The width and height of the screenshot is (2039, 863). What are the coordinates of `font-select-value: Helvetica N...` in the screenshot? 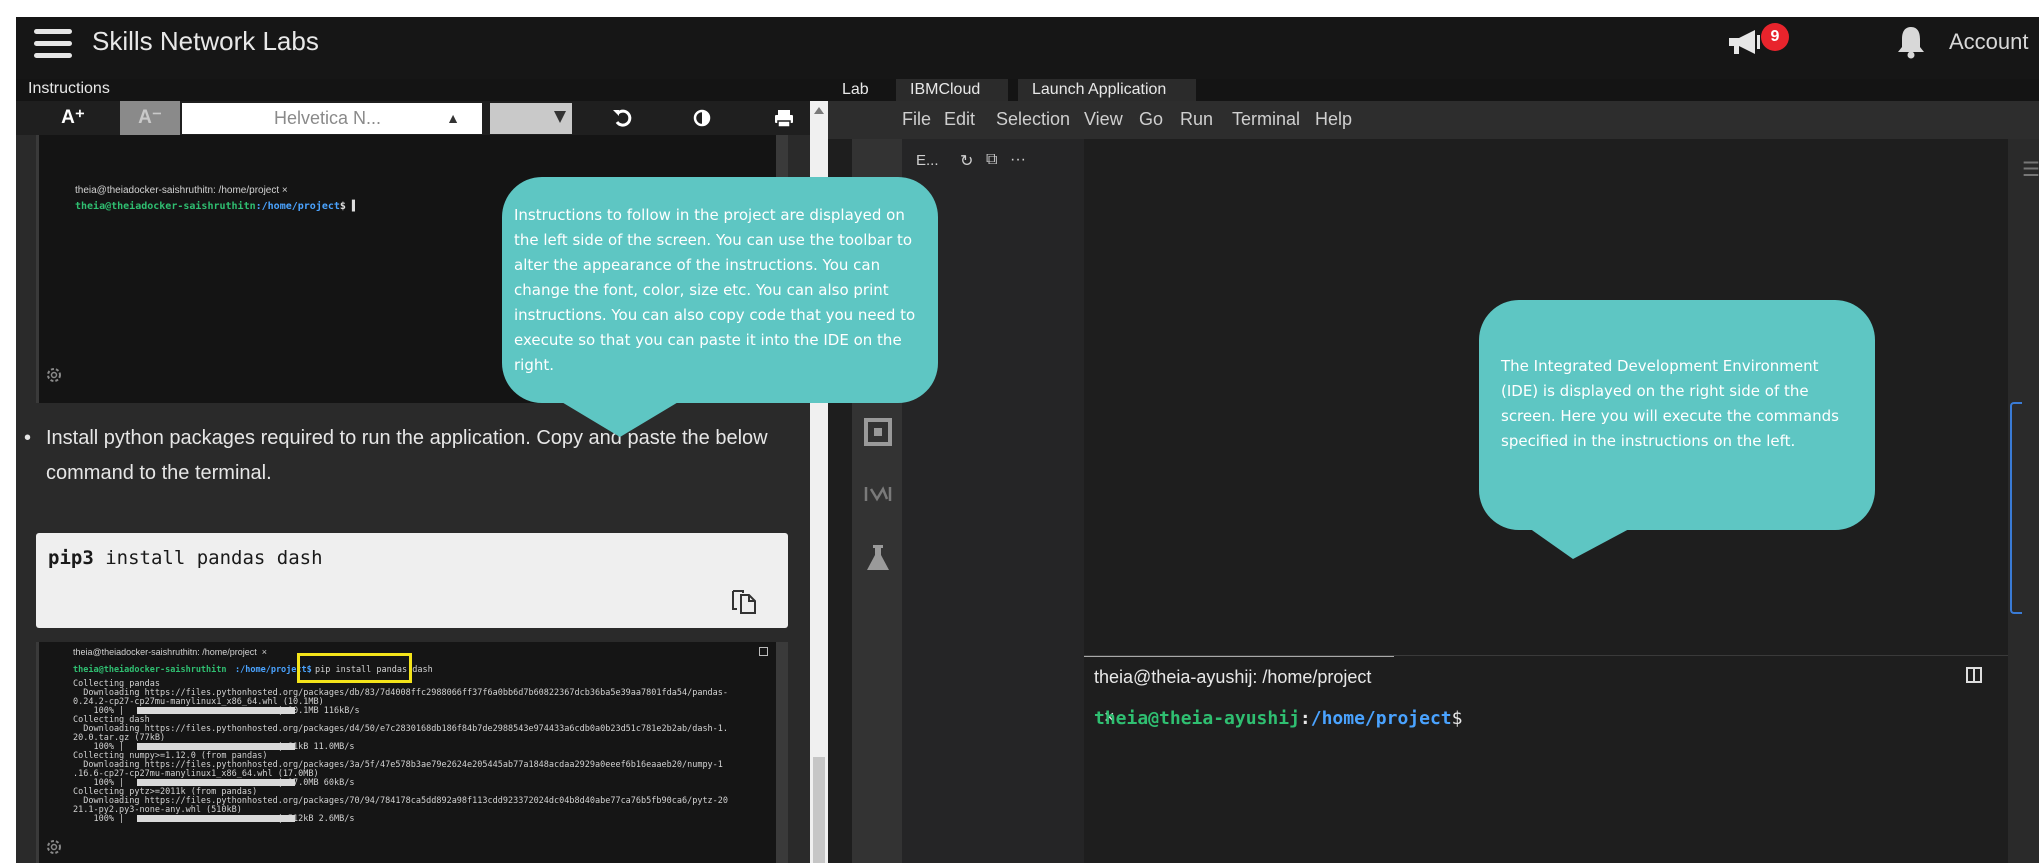 It's located at (328, 118).